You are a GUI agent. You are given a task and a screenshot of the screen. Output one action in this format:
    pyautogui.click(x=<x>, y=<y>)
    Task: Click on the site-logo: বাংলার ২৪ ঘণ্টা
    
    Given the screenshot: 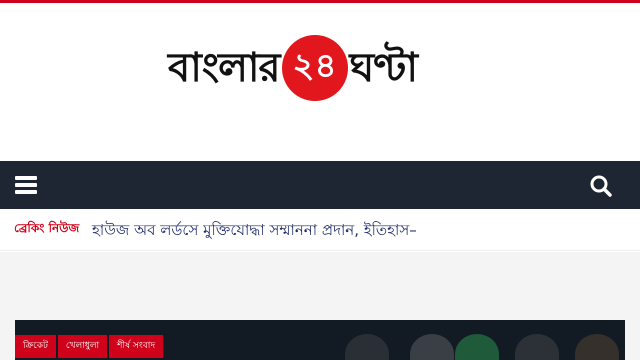 What is the action you would take?
    pyautogui.click(x=320, y=68)
    